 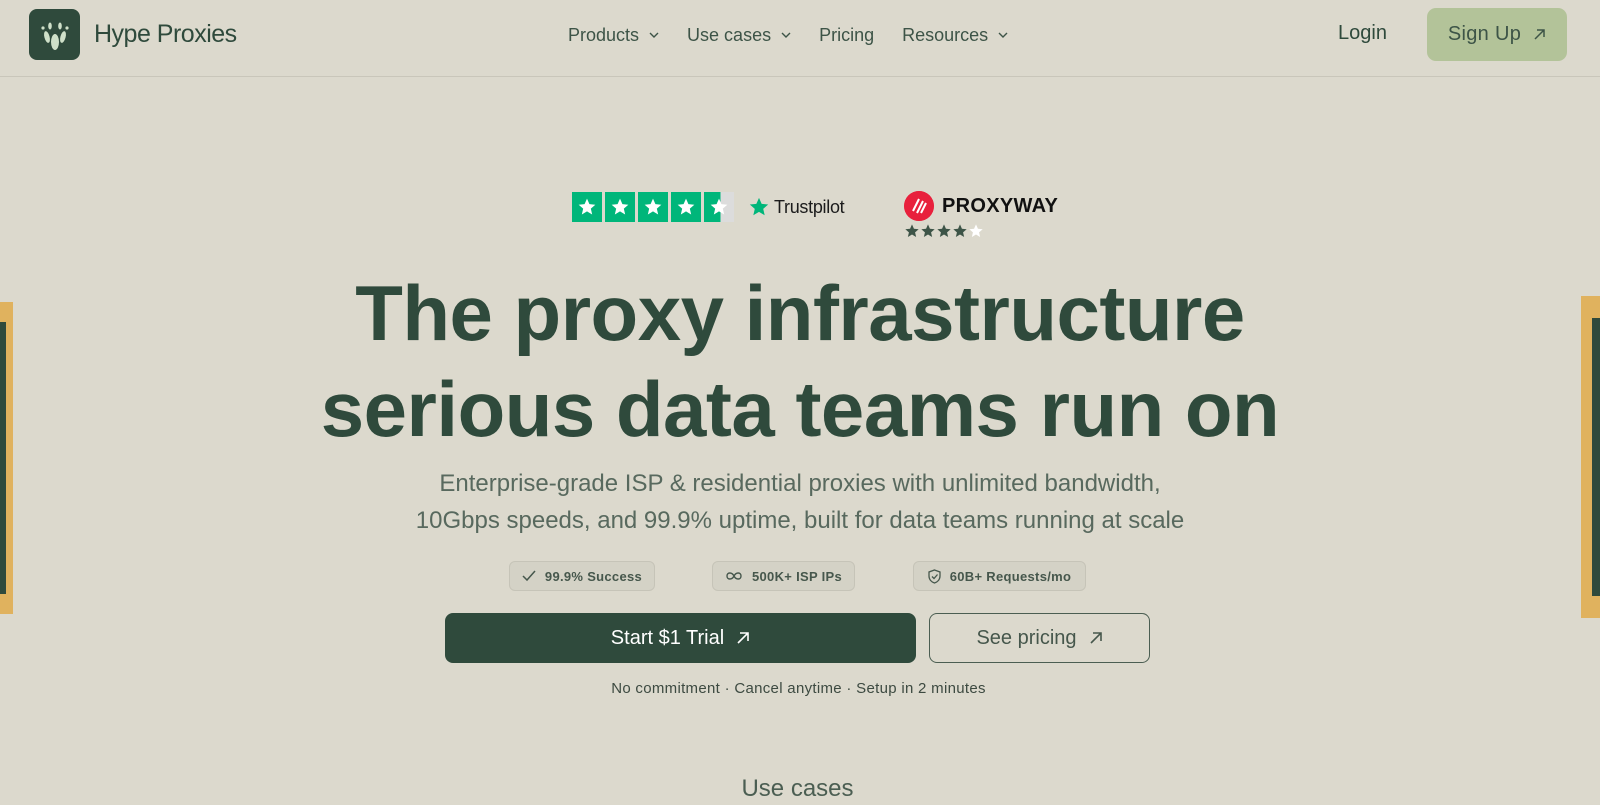 I want to click on stat-badge: 60B+ Requests/mo, so click(x=999, y=576).